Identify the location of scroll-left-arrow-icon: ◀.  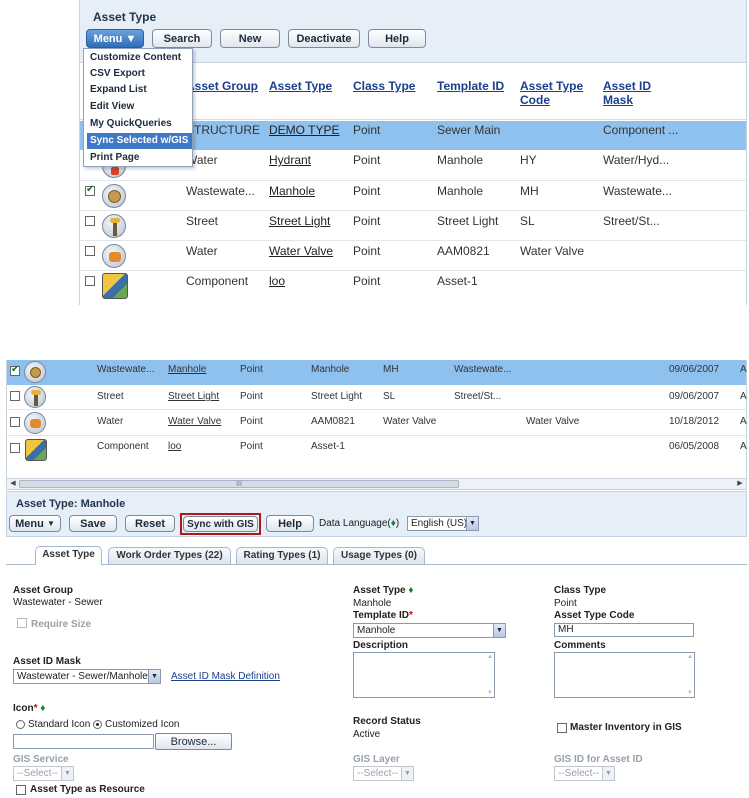
(13, 484).